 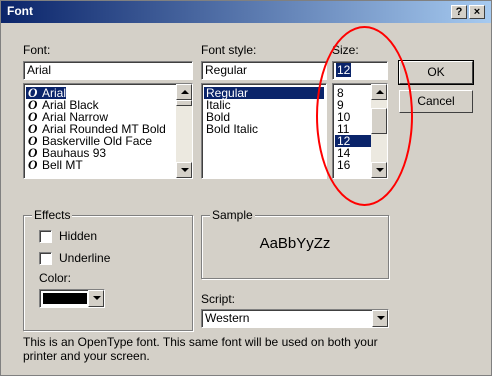 I want to click on title-bar: Font ? ×, so click(x=246, y=12).